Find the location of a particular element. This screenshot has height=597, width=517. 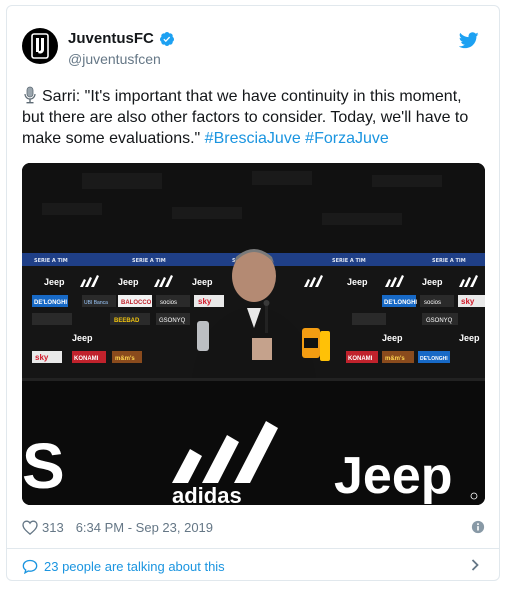

verified-badge-icon is located at coordinates (166, 38).